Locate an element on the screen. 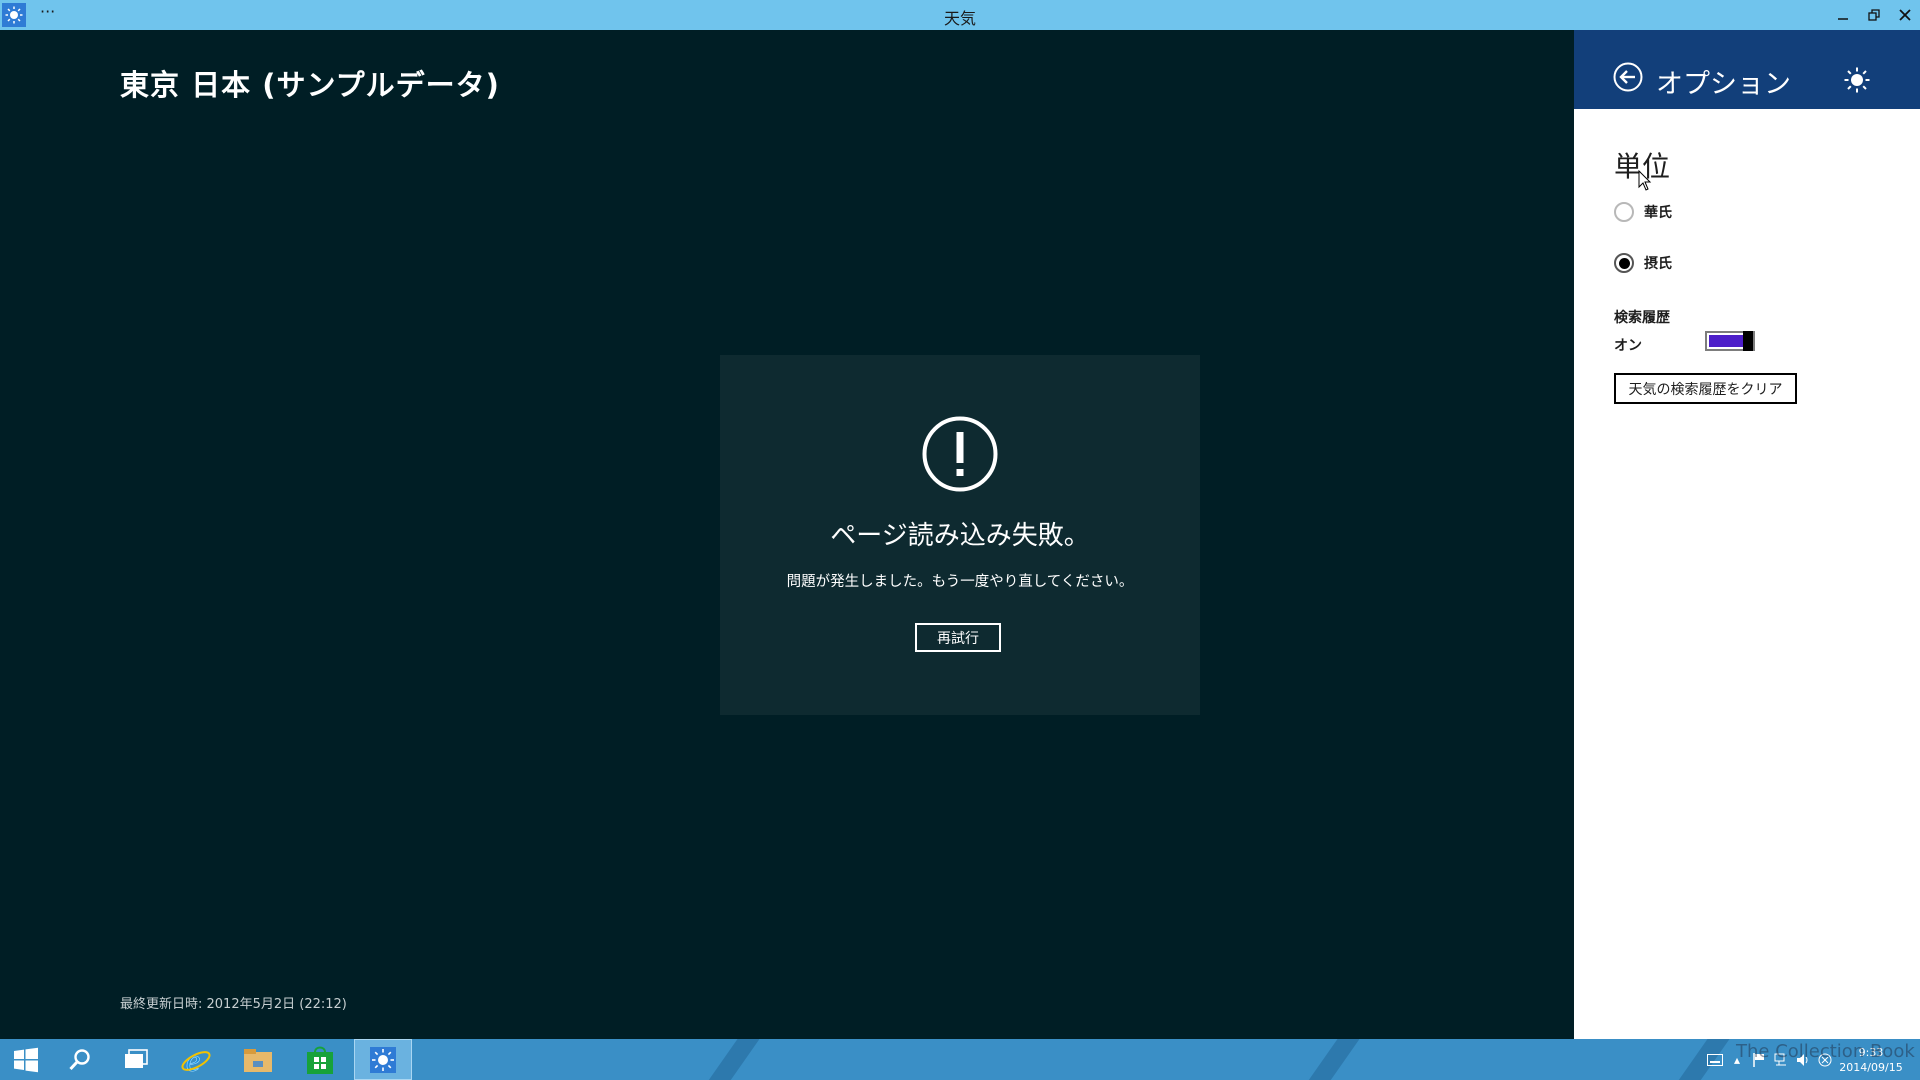 The height and width of the screenshot is (1080, 1920). options-header: オプション is located at coordinates (1747, 69).